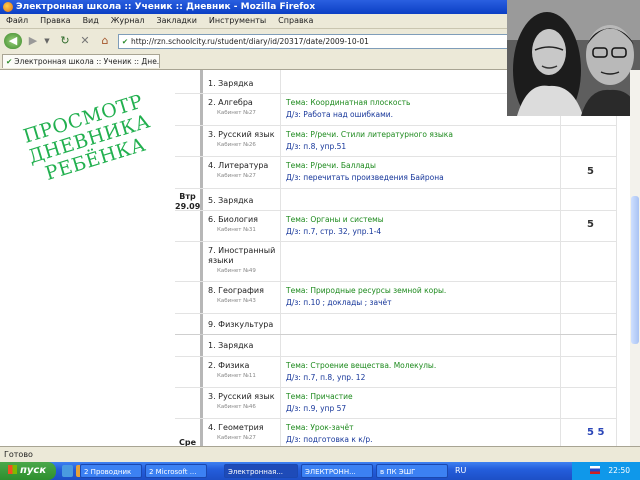  What do you see at coordinates (238, 171) in the screenshot?
I see `lesson-subject: 4. Литература Кабинет №27` at bounding box center [238, 171].